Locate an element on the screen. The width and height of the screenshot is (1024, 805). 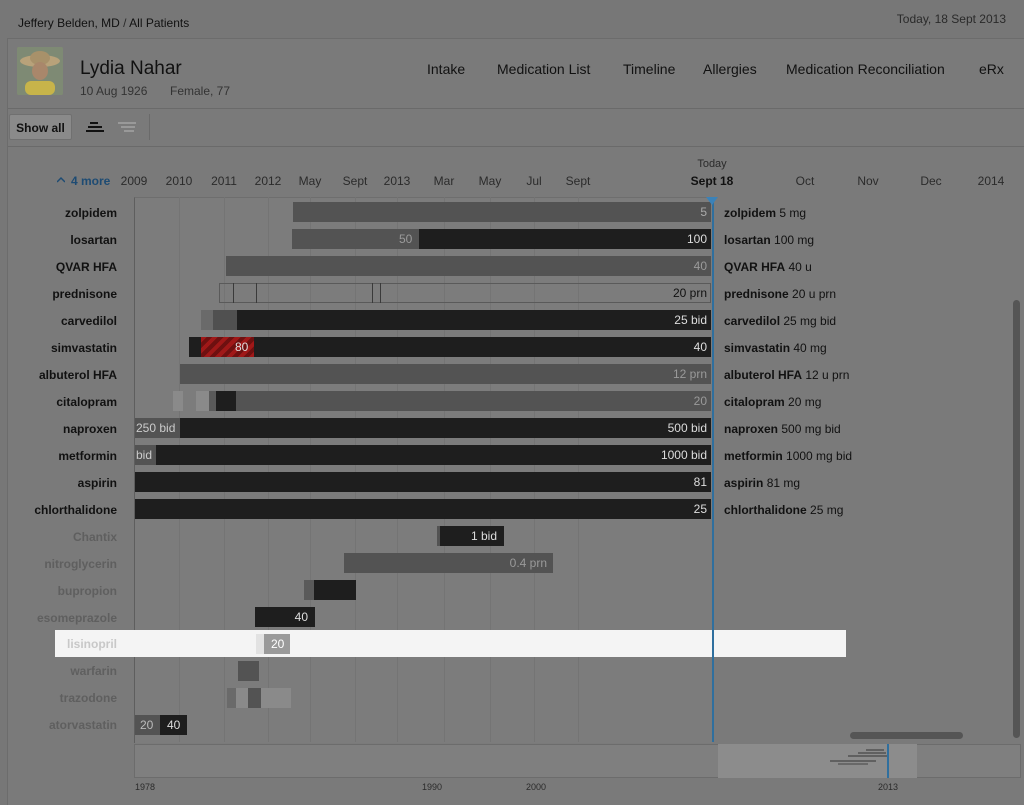
med-label-chantix: Chantix is located at coordinates (58, 537).